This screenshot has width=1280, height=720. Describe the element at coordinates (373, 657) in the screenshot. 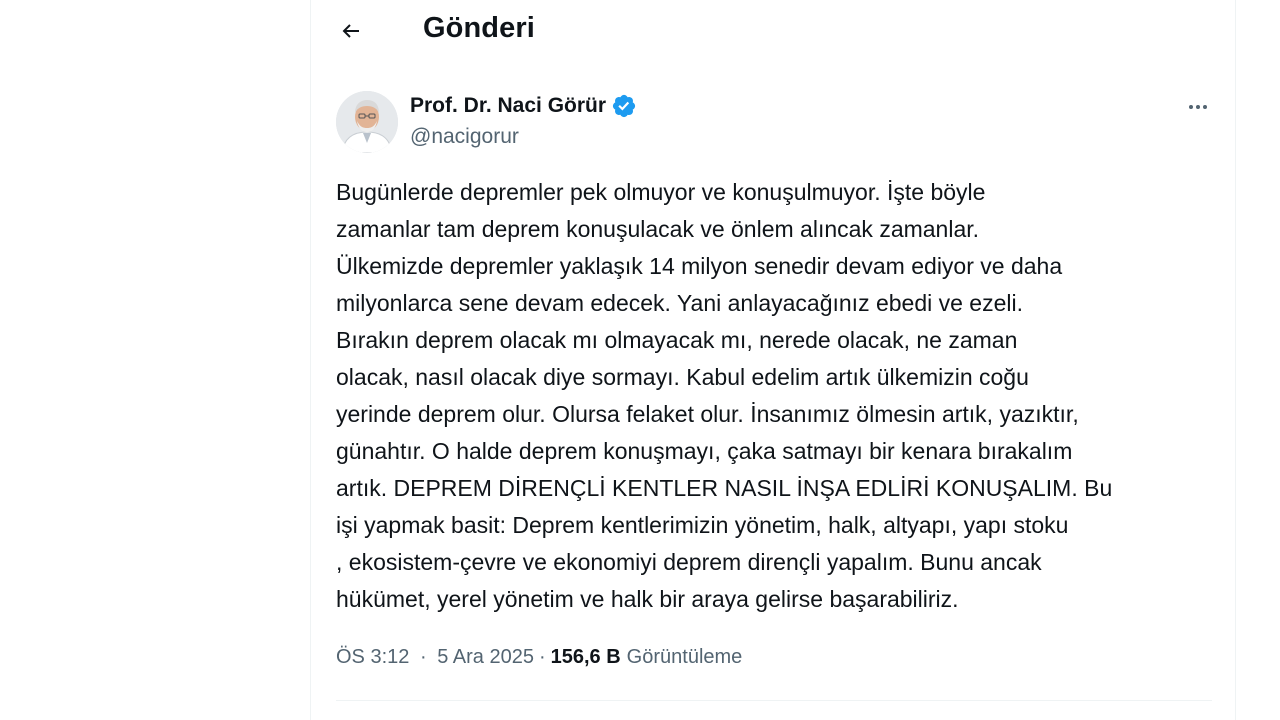

I see `tweet-time: ÖS 3:12` at that location.